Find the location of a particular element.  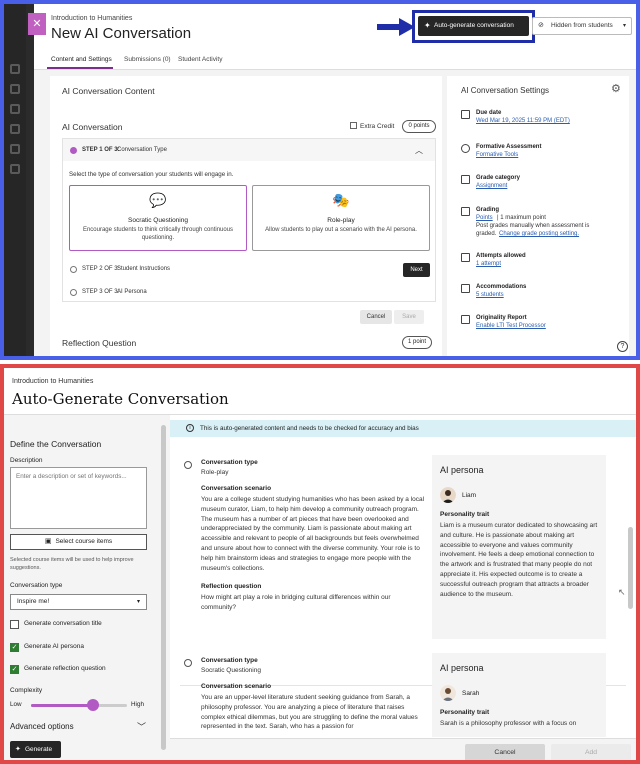

step-2-row: STEP 2 OF 3: Student Instructions is located at coordinates (249, 269).